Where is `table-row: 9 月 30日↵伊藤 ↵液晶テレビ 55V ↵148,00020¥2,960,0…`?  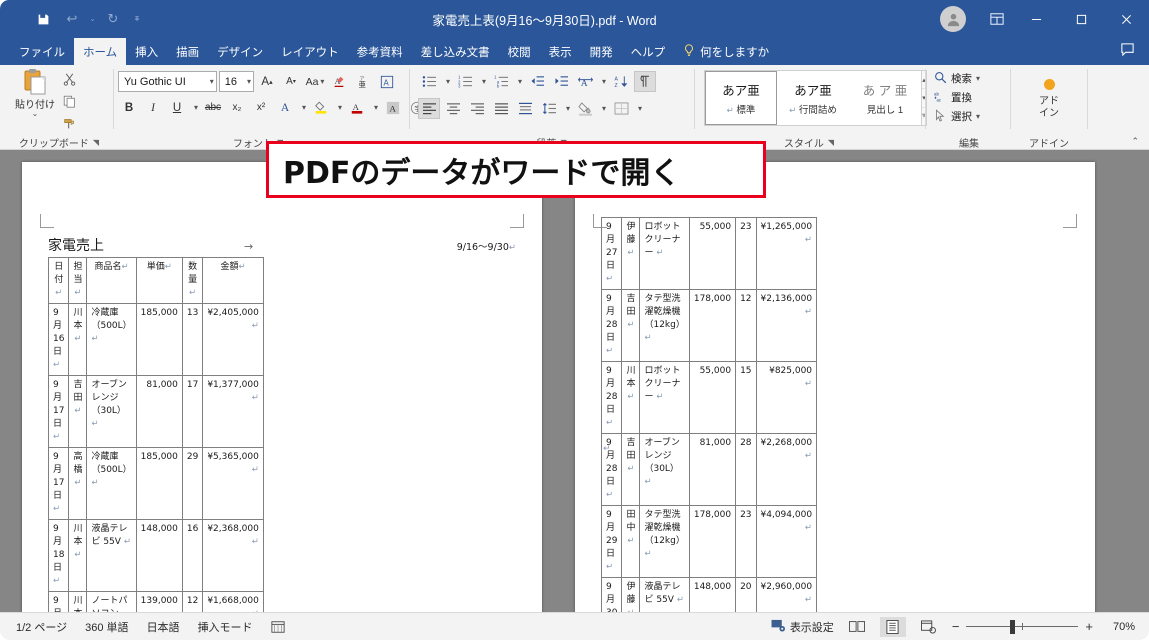 table-row: 9 月 30日↵伊藤 ↵液晶テレビ 55V ↵148,00020¥2,960,0… is located at coordinates (709, 594).